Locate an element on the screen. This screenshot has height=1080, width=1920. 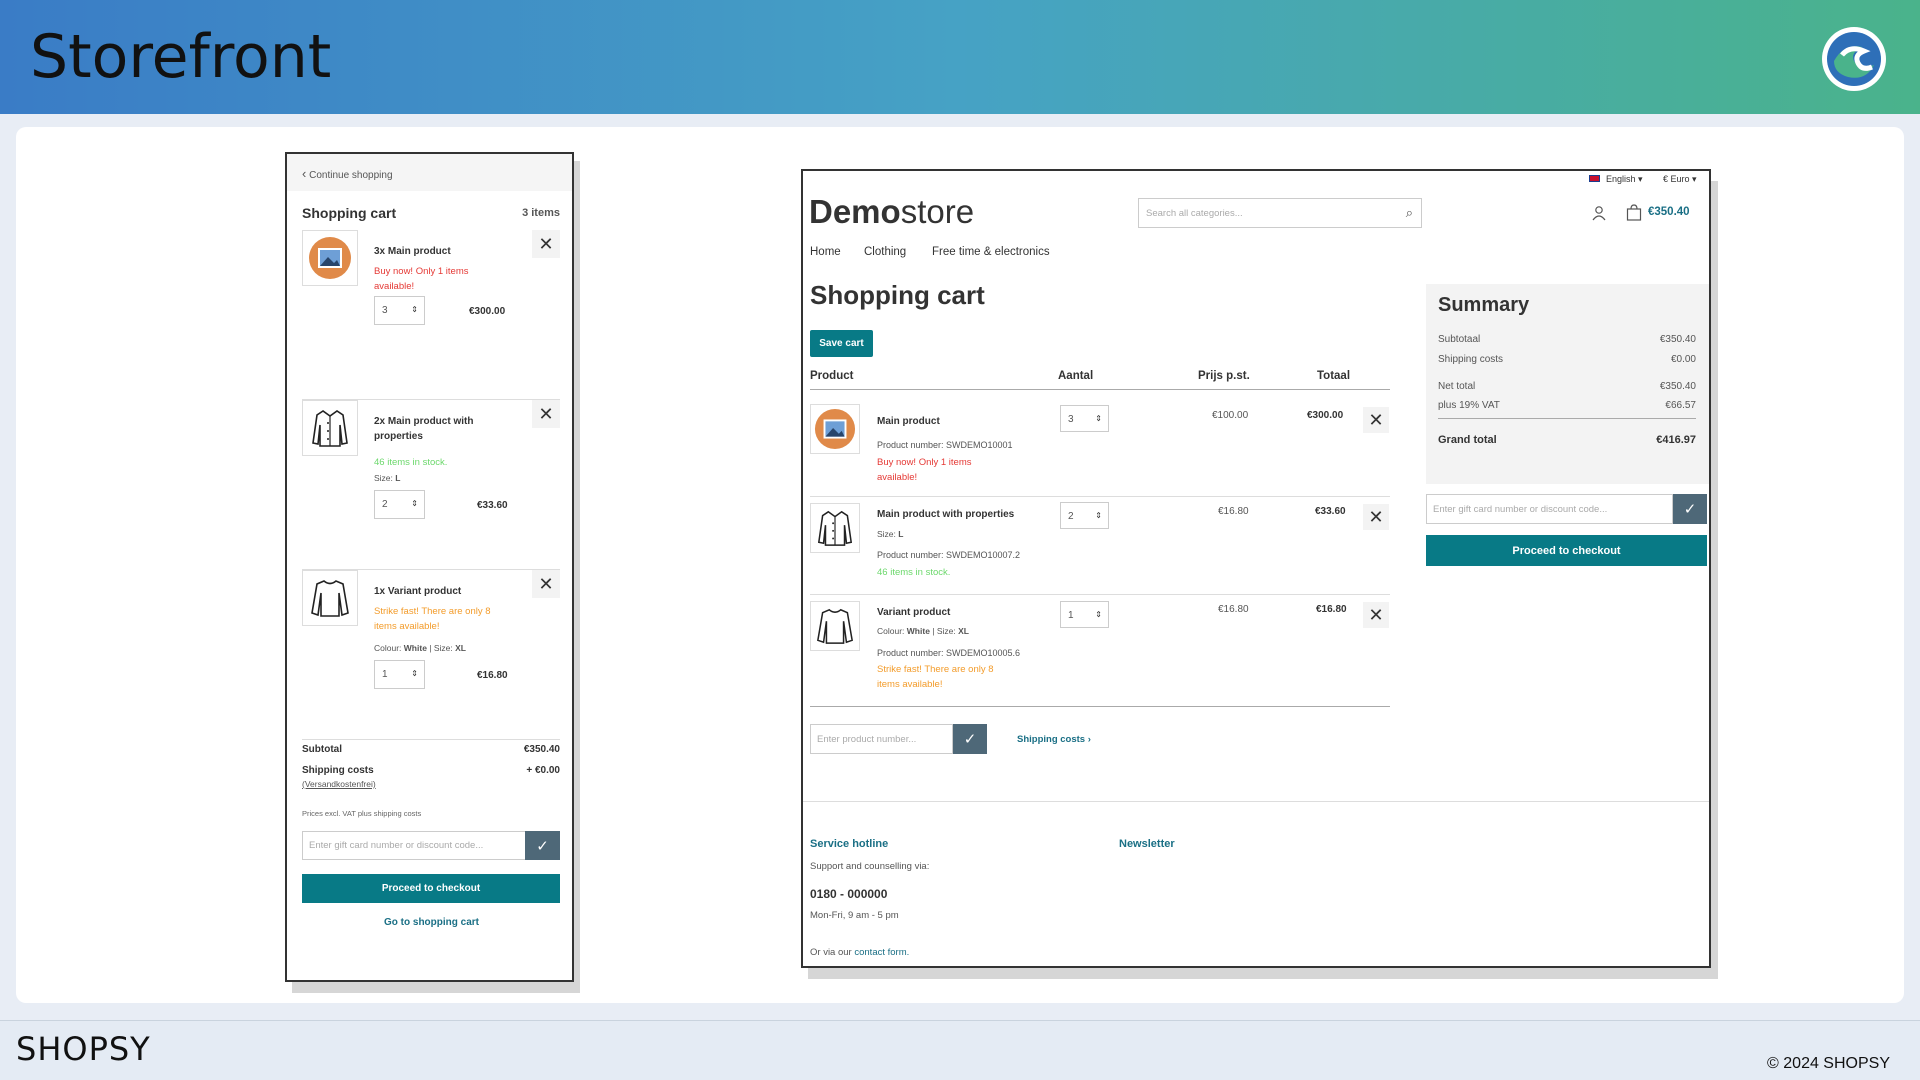
unit-price: €16.80 is located at coordinates (1233, 609).